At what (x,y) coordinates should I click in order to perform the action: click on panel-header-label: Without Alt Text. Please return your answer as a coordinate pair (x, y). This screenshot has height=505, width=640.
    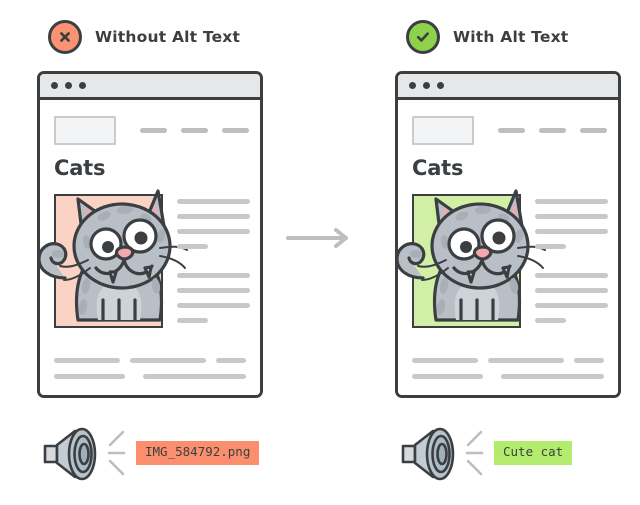
    Looking at the image, I should click on (168, 37).